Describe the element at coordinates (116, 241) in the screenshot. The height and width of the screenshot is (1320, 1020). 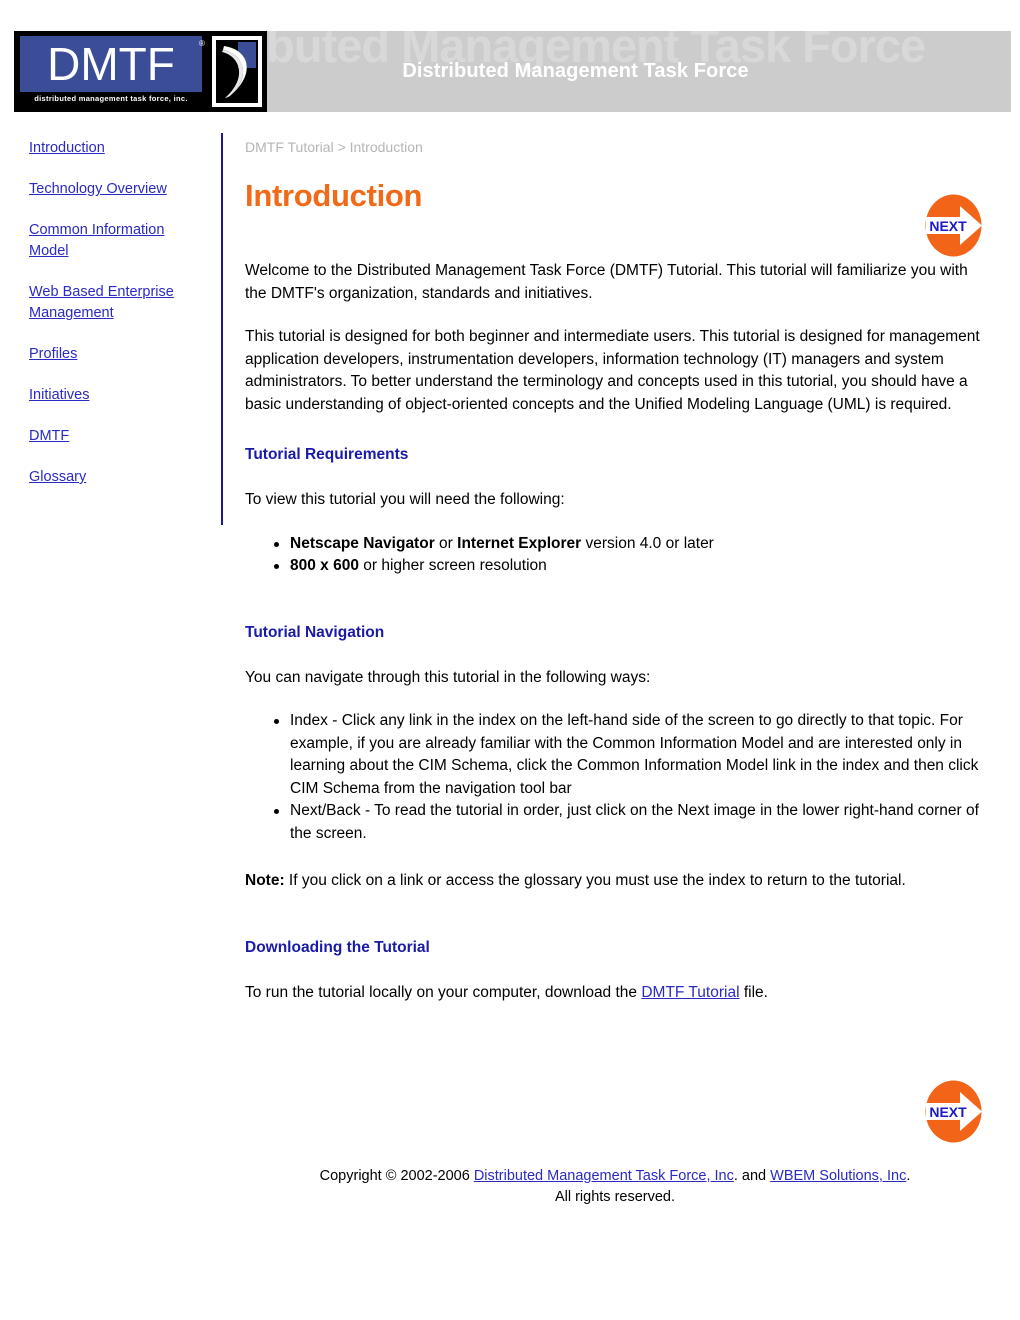
I see `sidebar-link-common-information-model: Common Information Model` at that location.